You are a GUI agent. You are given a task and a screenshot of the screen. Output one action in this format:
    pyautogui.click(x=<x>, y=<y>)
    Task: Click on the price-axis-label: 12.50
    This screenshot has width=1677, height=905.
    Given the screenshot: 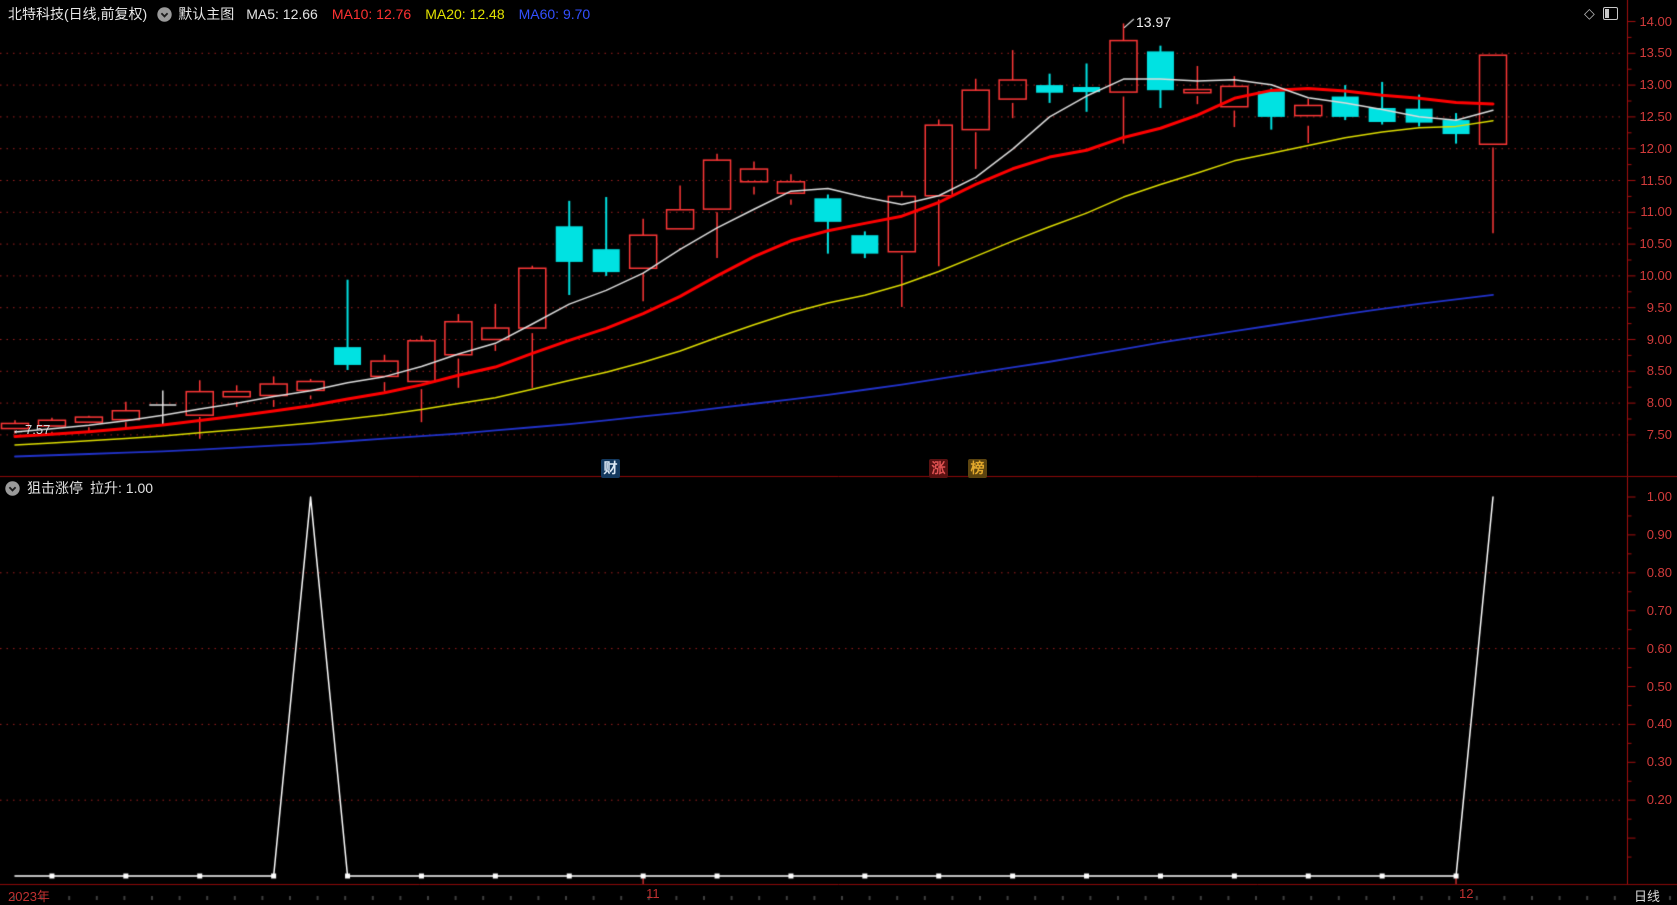 What is the action you would take?
    pyautogui.click(x=1655, y=116)
    